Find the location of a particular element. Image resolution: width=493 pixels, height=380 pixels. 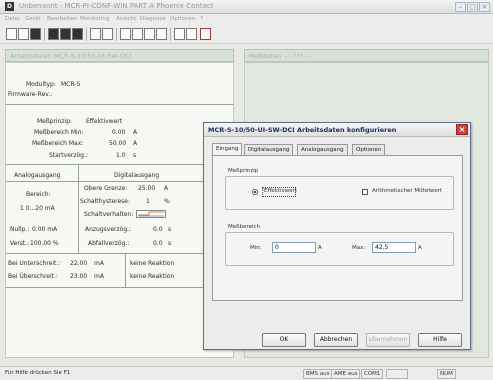

firmware-label: Firmware-Rev.: is located at coordinates (30, 94).